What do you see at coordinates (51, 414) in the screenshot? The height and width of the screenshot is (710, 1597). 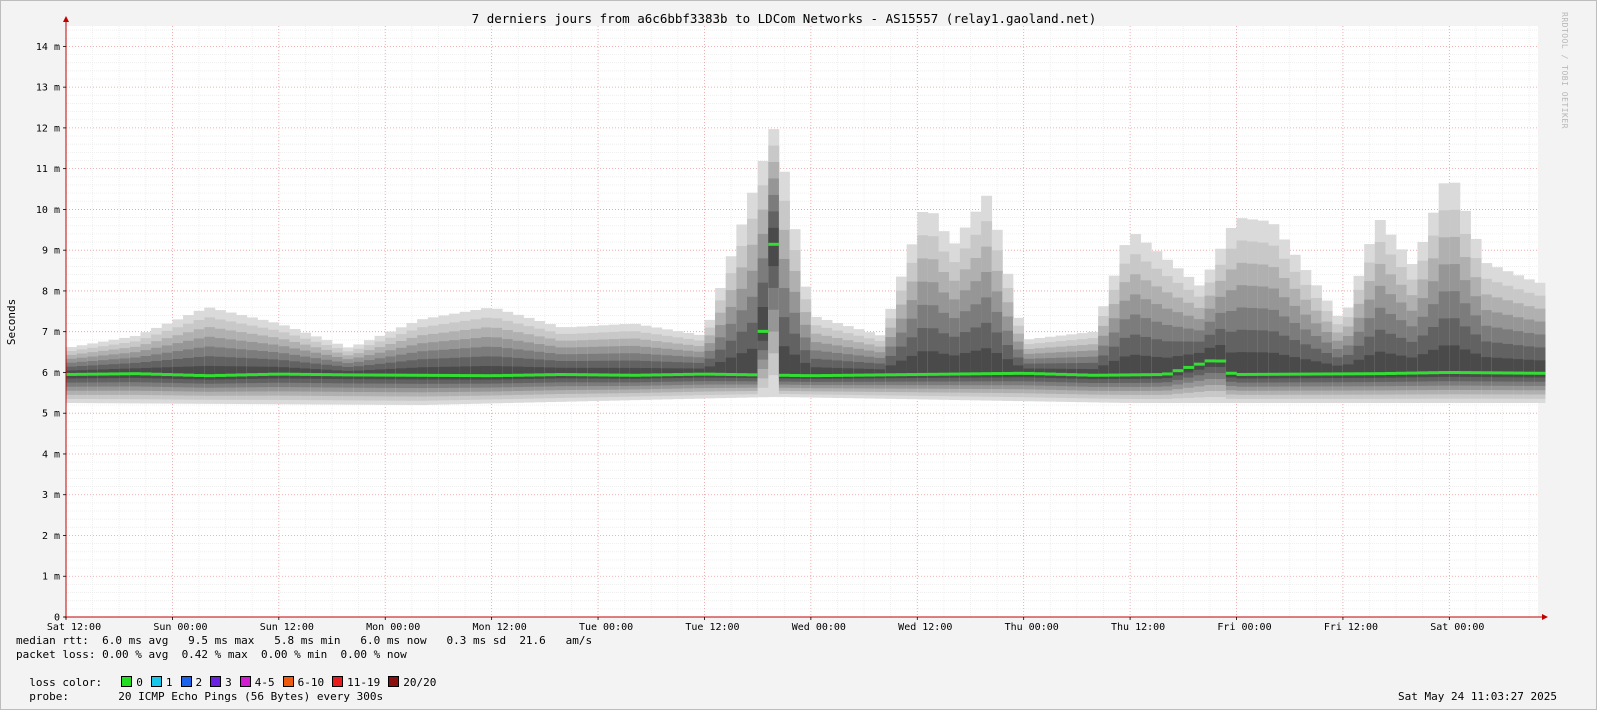 I see `y-tick-label: 5 m` at bounding box center [51, 414].